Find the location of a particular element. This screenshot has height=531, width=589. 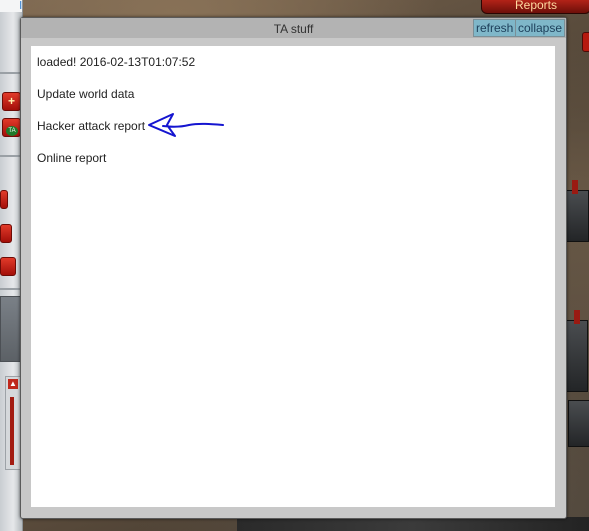

collapse-button: collapse is located at coordinates (540, 28).